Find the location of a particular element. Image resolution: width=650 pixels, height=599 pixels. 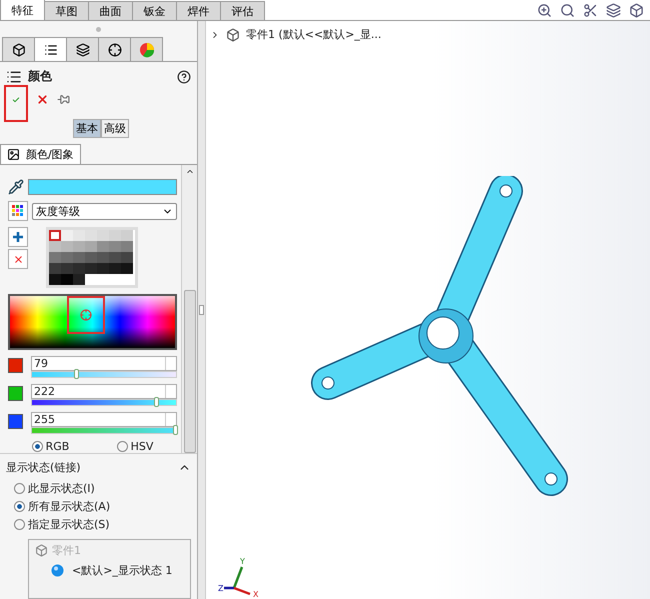

radio-label: HSV is located at coordinates (142, 446).